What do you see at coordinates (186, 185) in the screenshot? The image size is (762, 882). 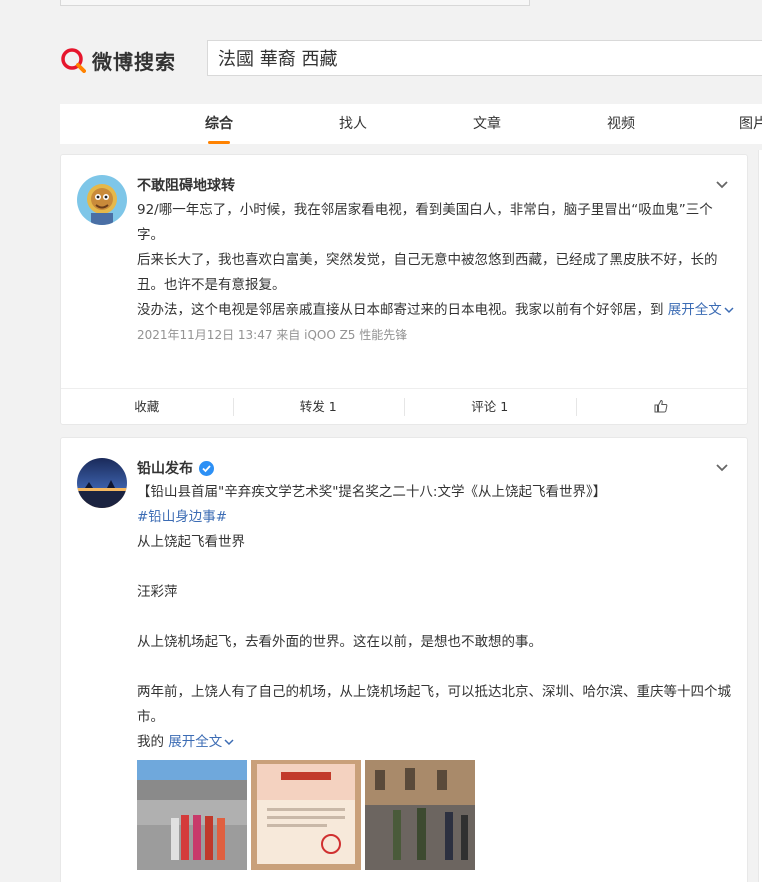 I see `author-name: 不敢阻碍地球转` at bounding box center [186, 185].